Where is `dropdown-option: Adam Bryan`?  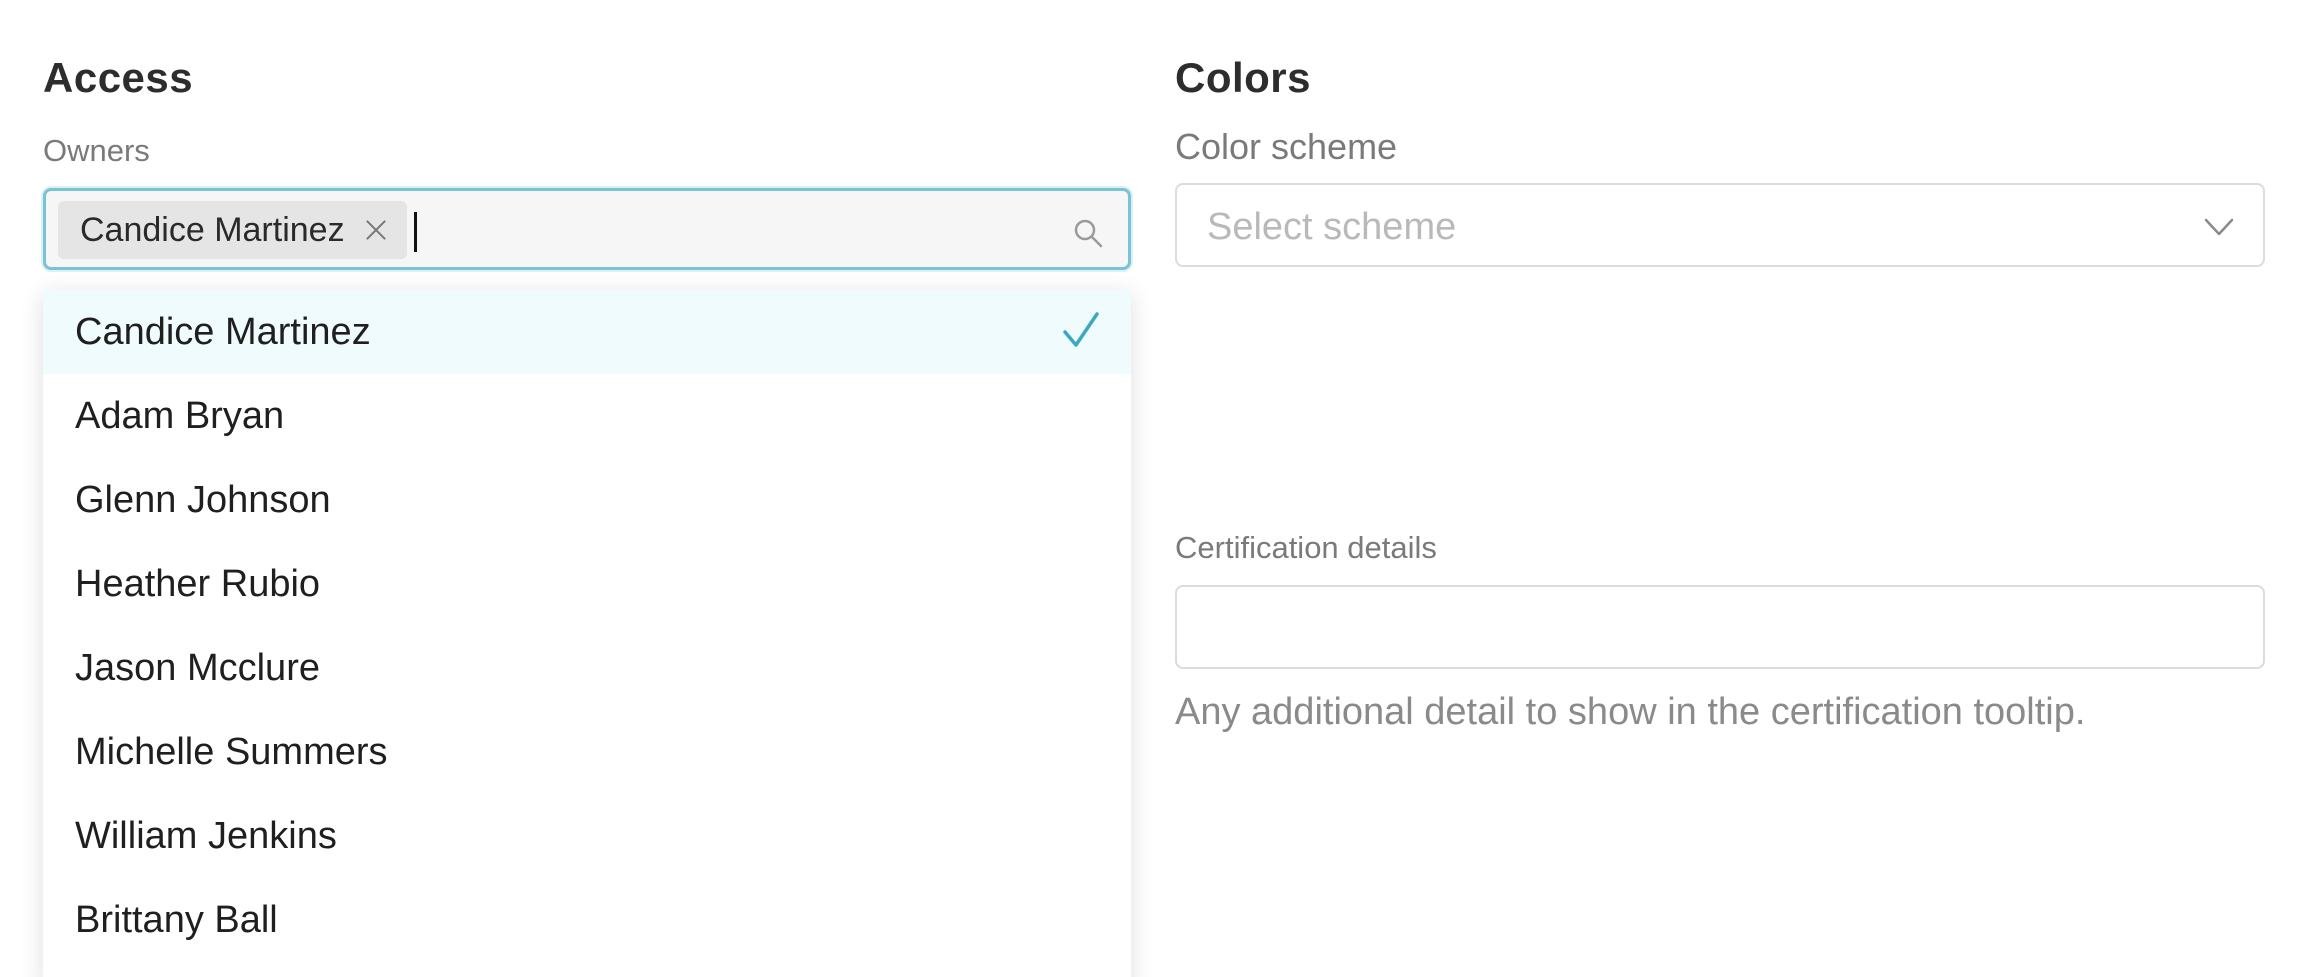
dropdown-option: Adam Bryan is located at coordinates (587, 416).